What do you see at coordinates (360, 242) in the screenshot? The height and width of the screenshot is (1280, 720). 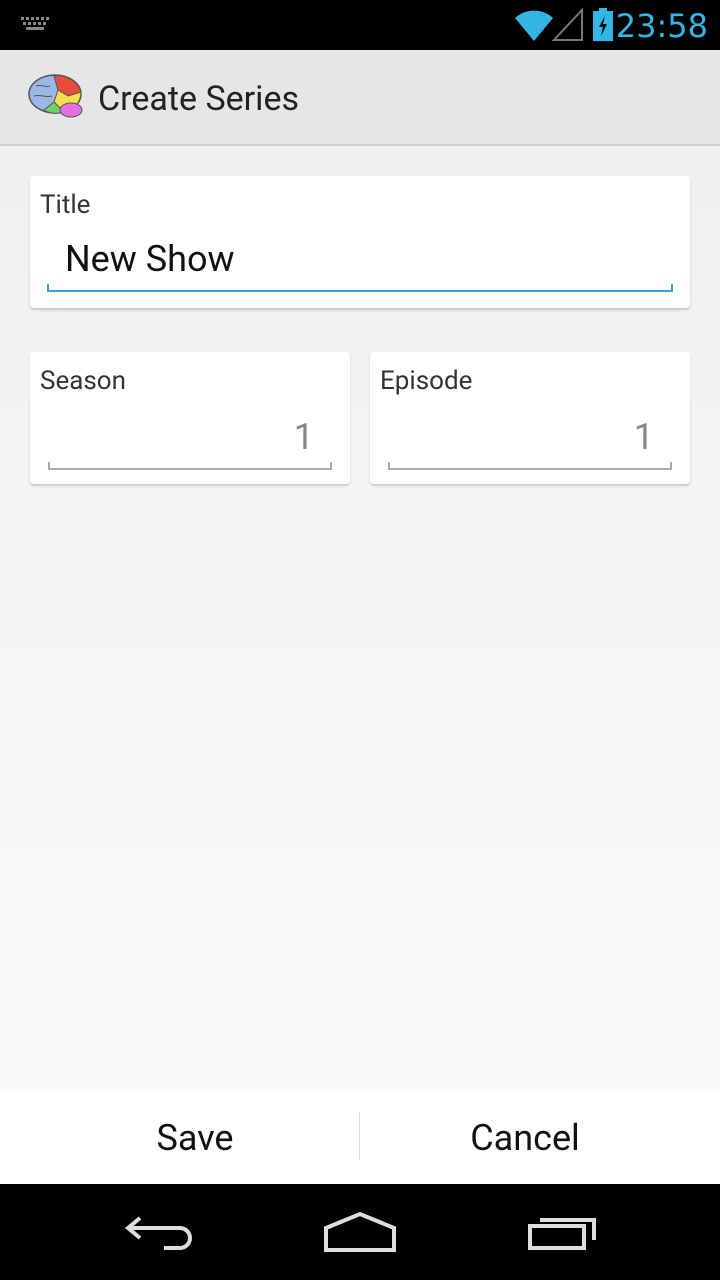 I see `title-field-card: Title New Show` at bounding box center [360, 242].